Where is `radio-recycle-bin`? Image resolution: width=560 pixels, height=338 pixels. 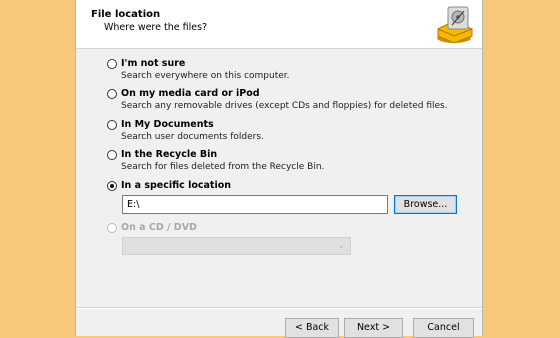 radio-recycle-bin is located at coordinates (112, 155).